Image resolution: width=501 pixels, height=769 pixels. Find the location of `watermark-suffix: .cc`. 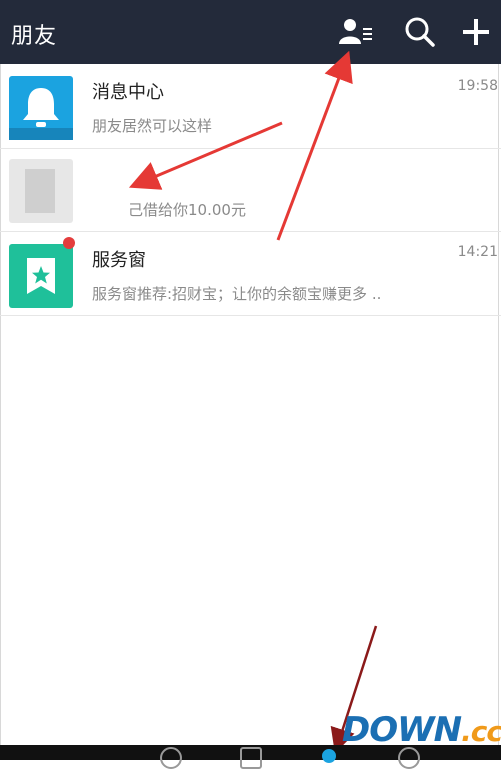

watermark-suffix: .cc is located at coordinates (481, 731).